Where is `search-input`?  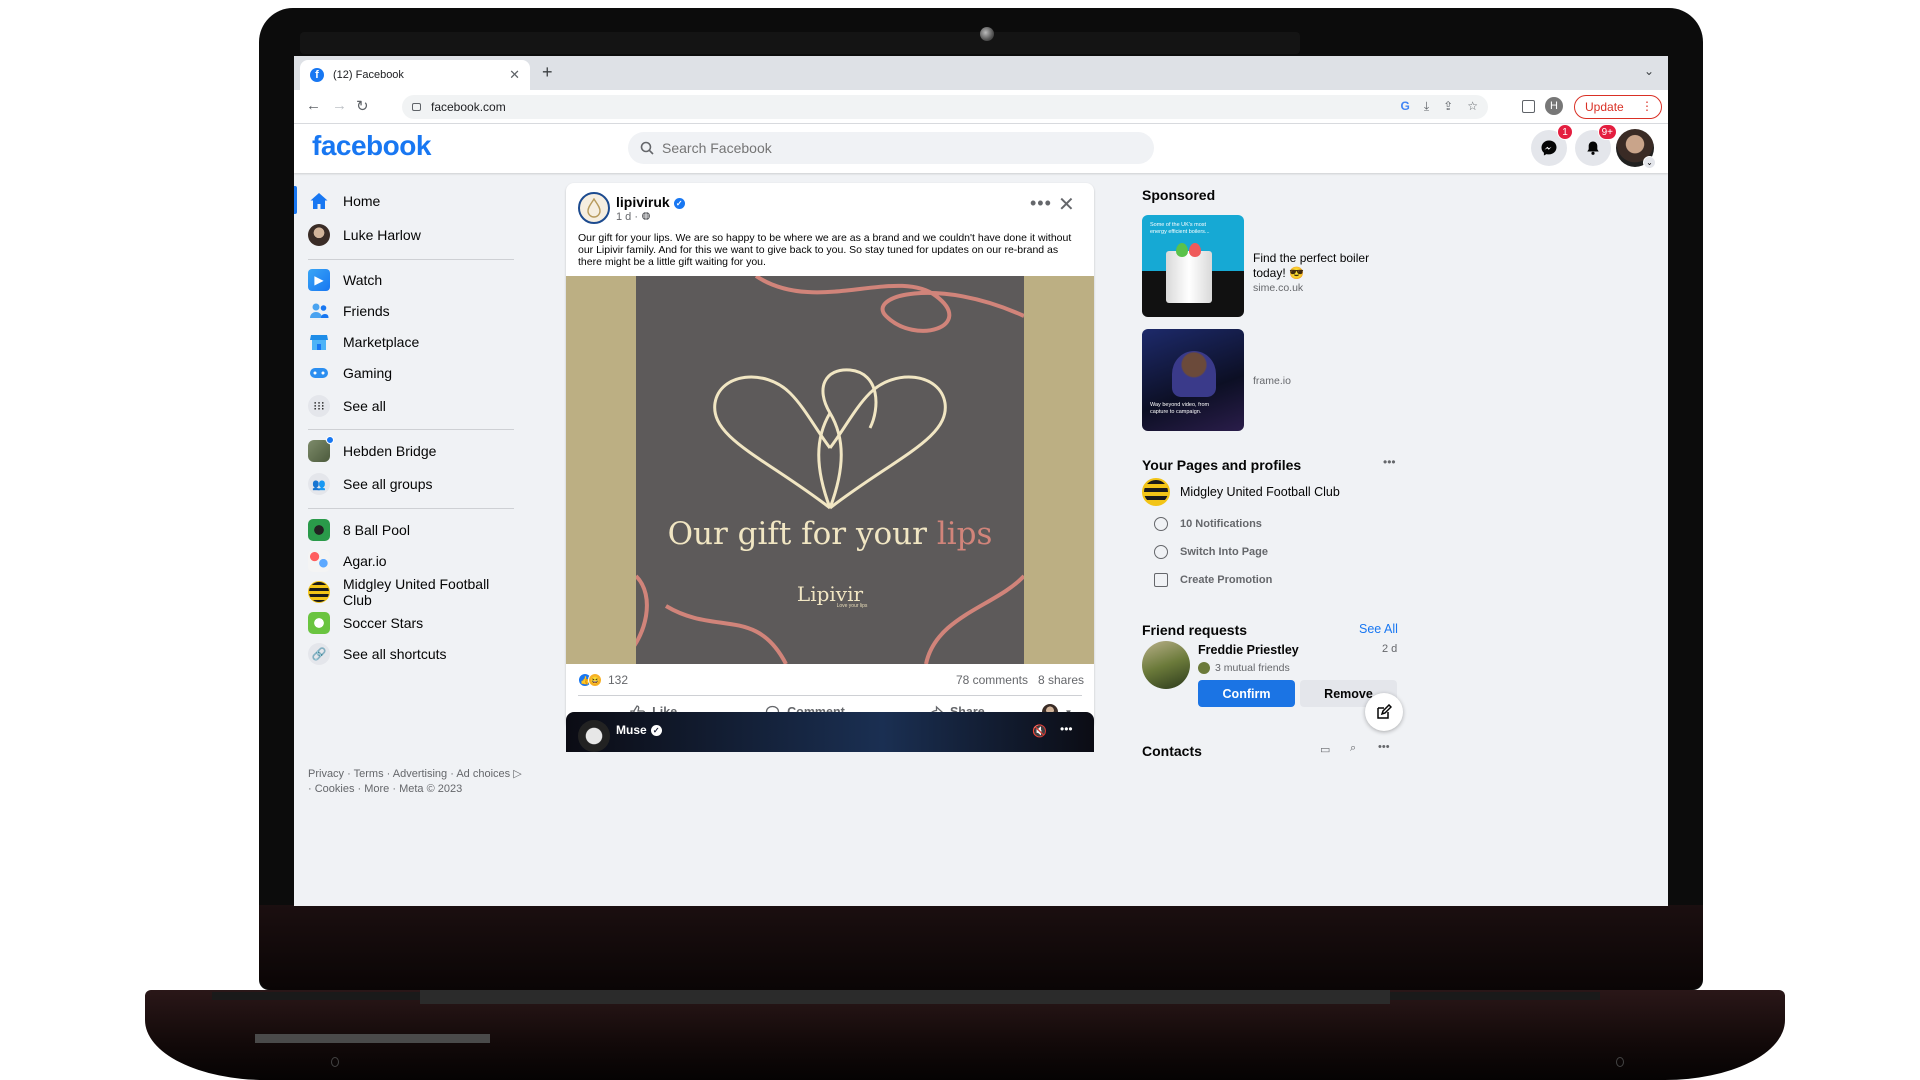 search-input is located at coordinates (892, 148).